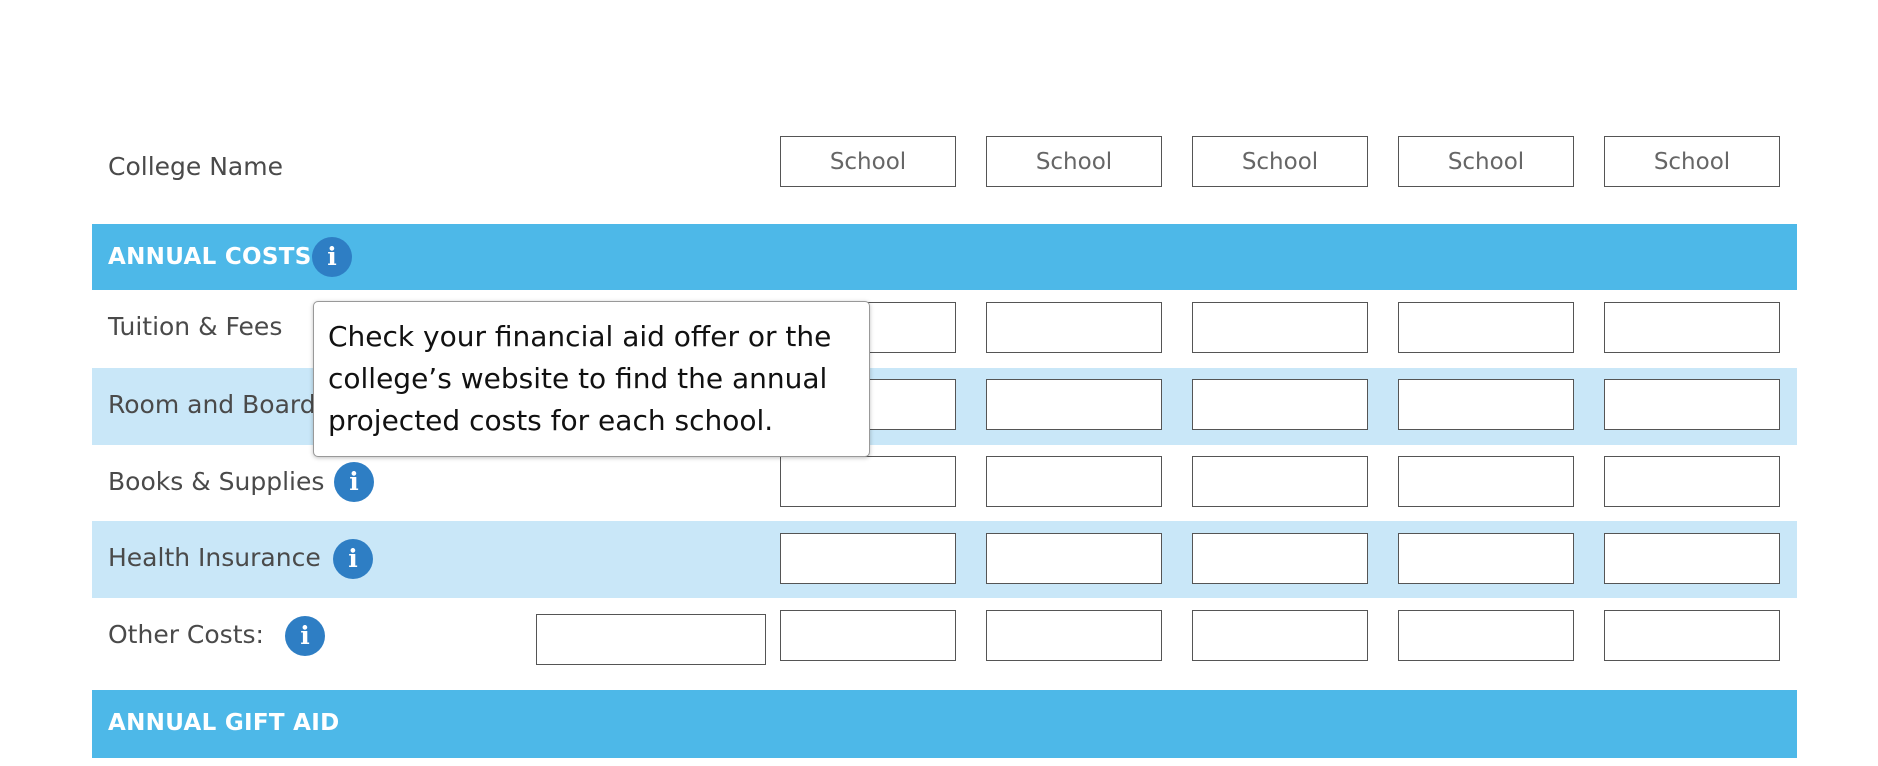 This screenshot has width=1878, height=766. I want to click on tuition-fees-label: Tuition & Fees, so click(195, 326).